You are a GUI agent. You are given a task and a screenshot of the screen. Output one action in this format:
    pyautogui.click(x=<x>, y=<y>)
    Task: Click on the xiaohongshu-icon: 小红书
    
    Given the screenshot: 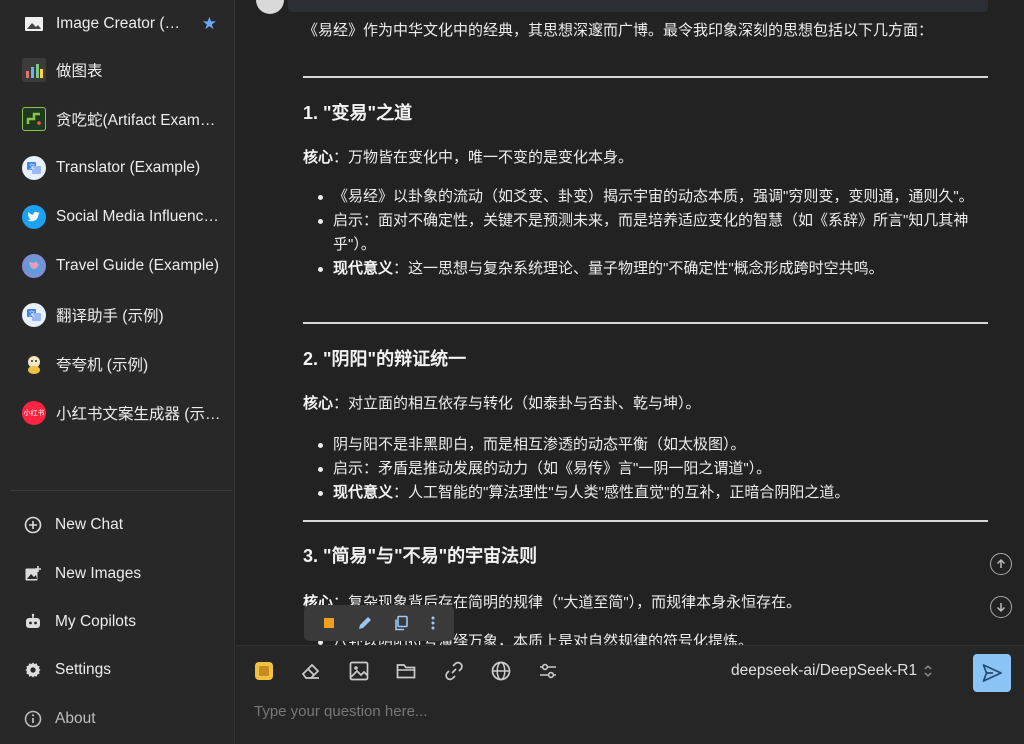 What is the action you would take?
    pyautogui.click(x=34, y=413)
    